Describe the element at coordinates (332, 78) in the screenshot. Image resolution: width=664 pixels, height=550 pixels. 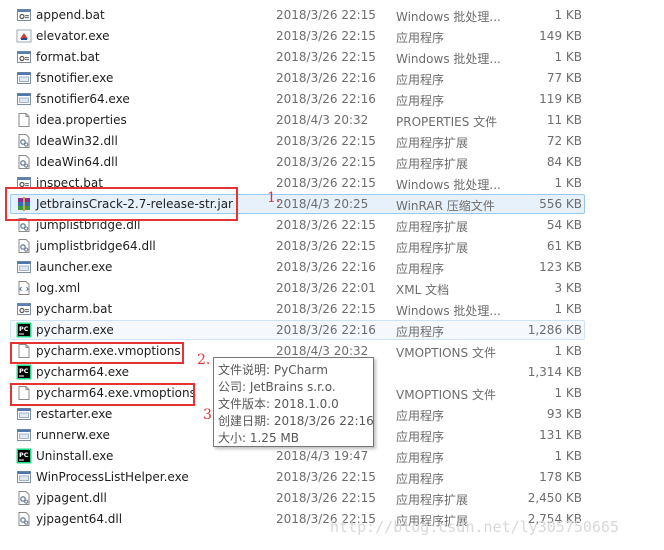
I see `file-row: fsnotifier.exe 2018/3/26 22:16 应用程序 77 KB` at that location.